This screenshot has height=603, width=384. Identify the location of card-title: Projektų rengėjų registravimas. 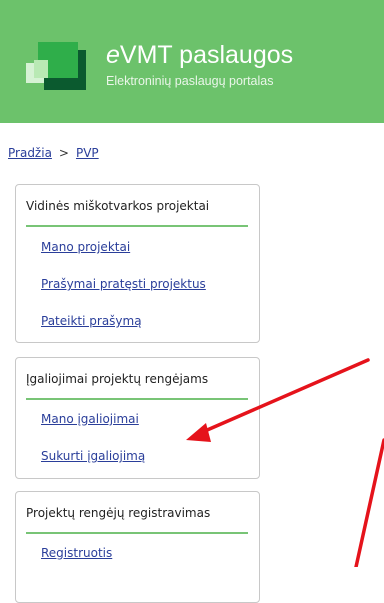
(118, 513).